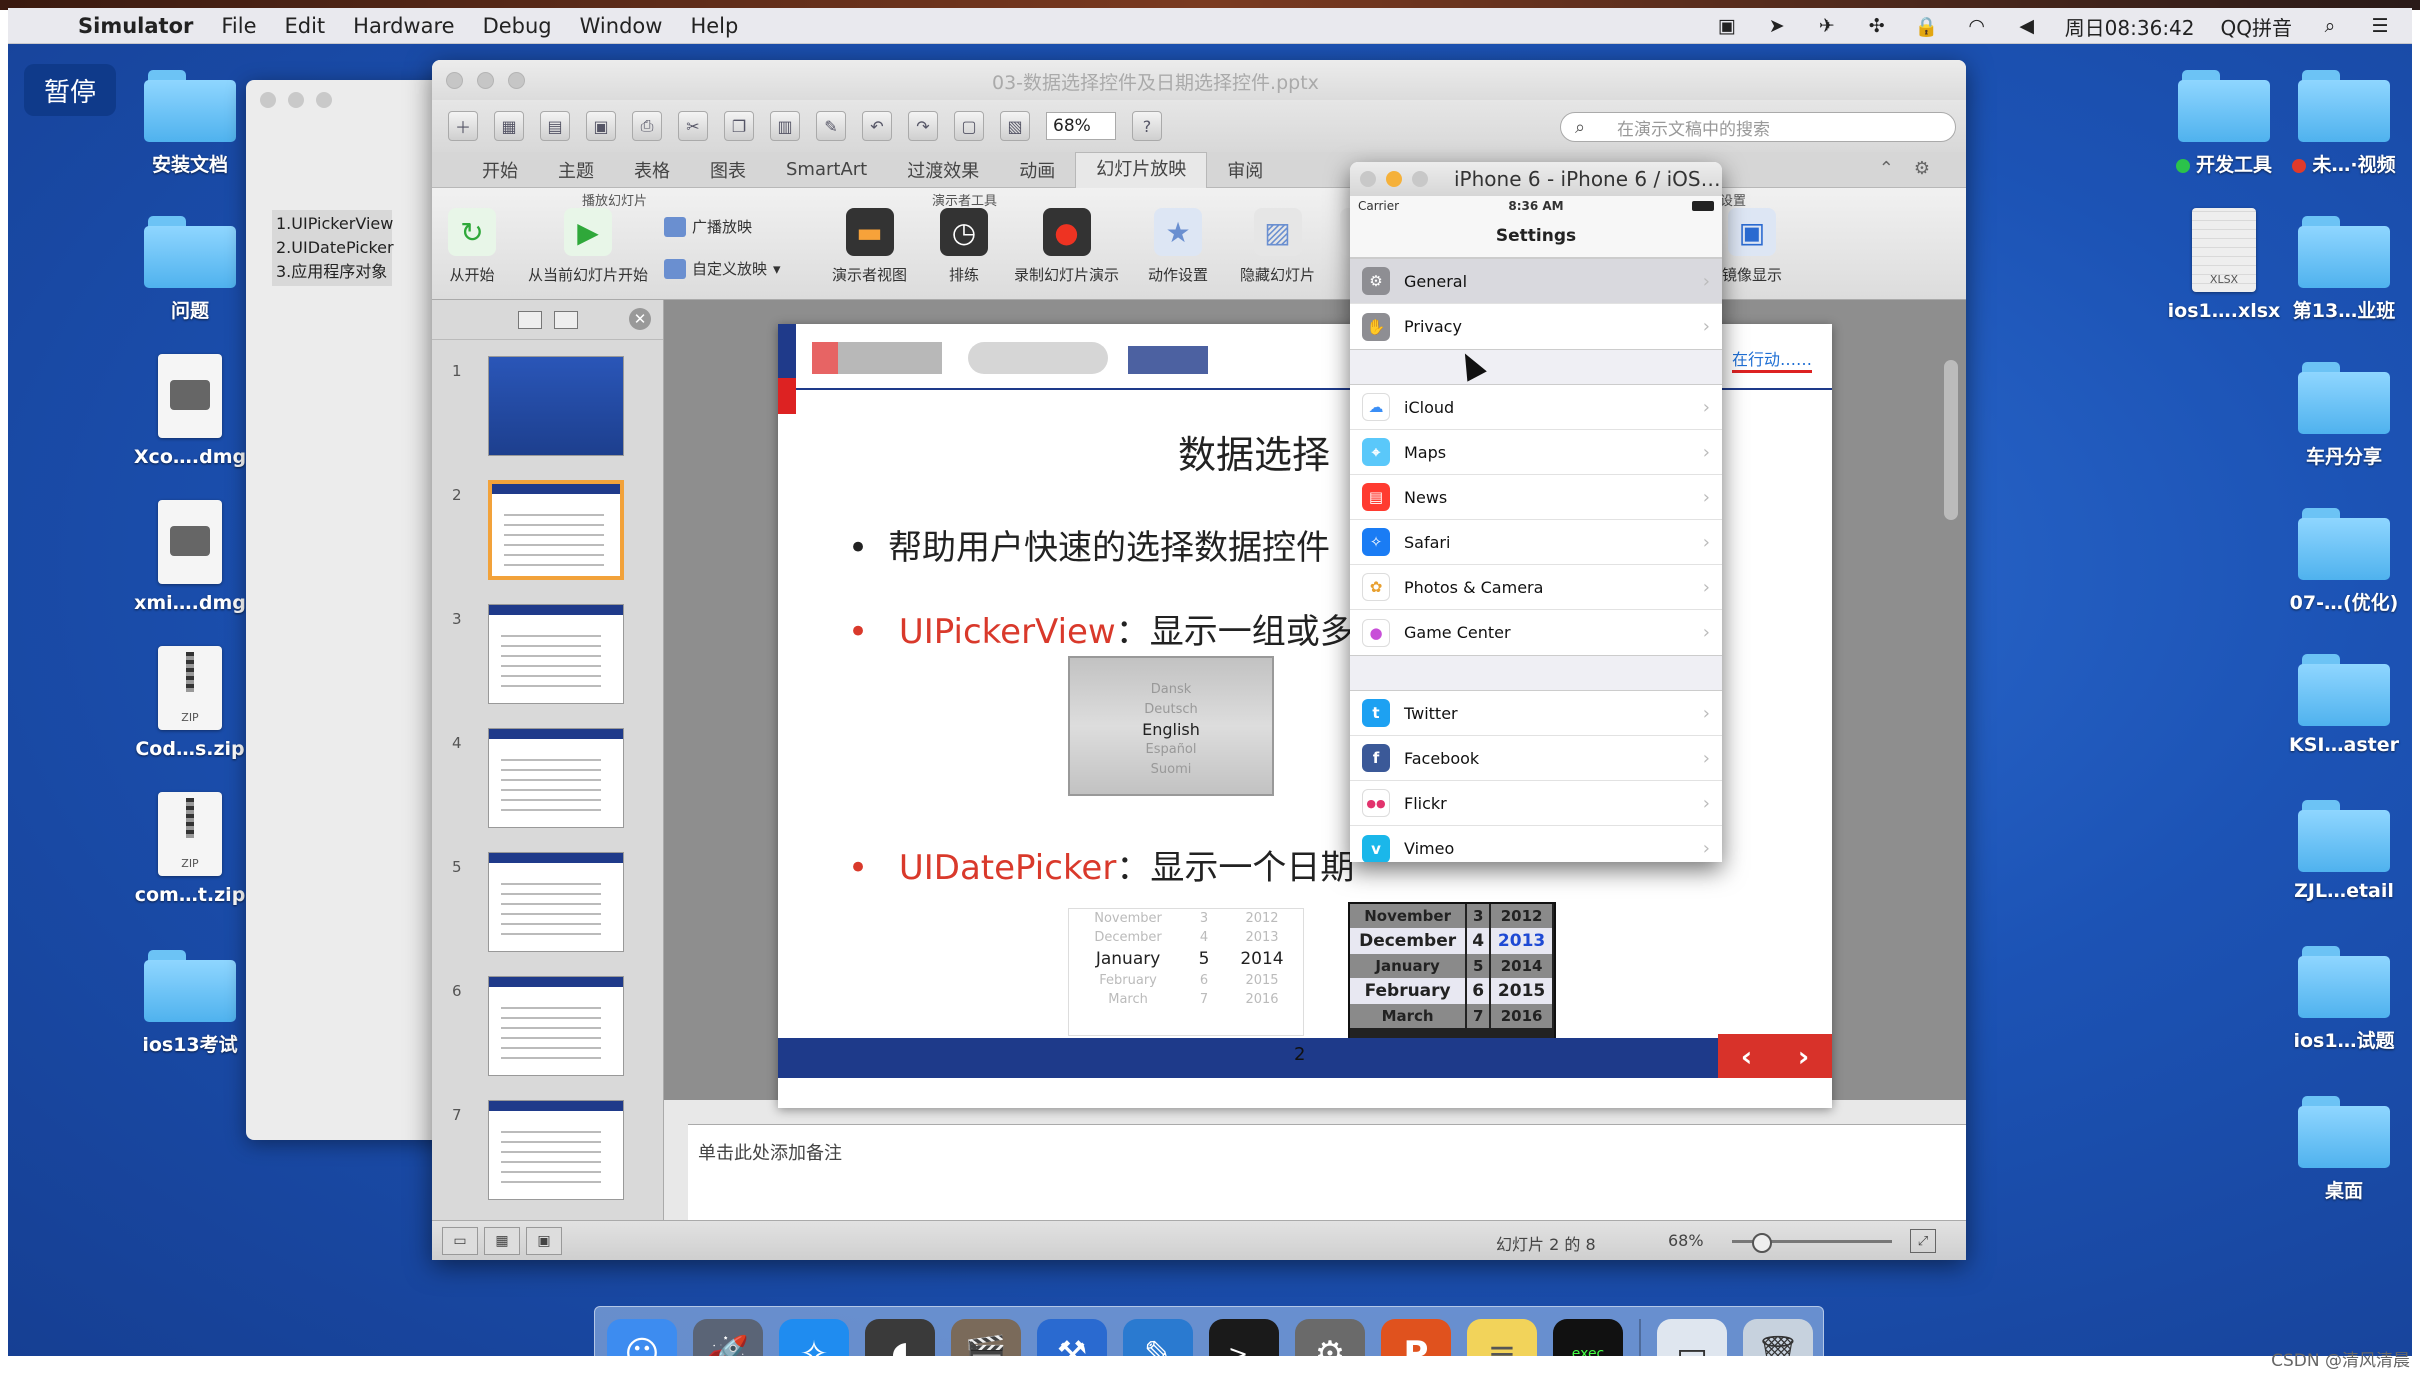 This screenshot has height=1376, width=2420. I want to click on tab-review: 审阅, so click(1245, 170).